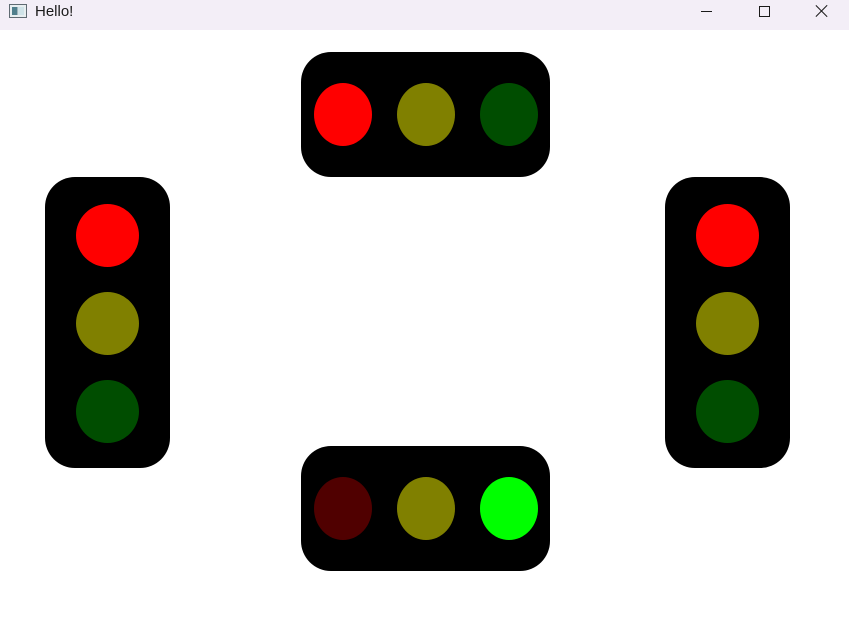  I want to click on app-icon, so click(18, 11).